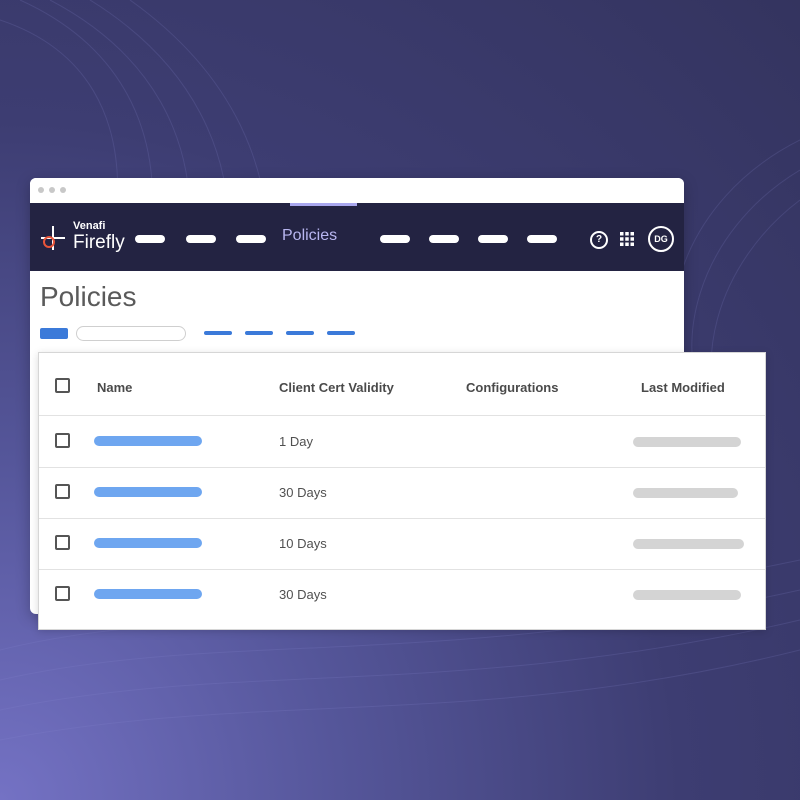 The width and height of the screenshot is (800, 800). Describe the element at coordinates (54, 333) in the screenshot. I see `primary-action-button` at that location.